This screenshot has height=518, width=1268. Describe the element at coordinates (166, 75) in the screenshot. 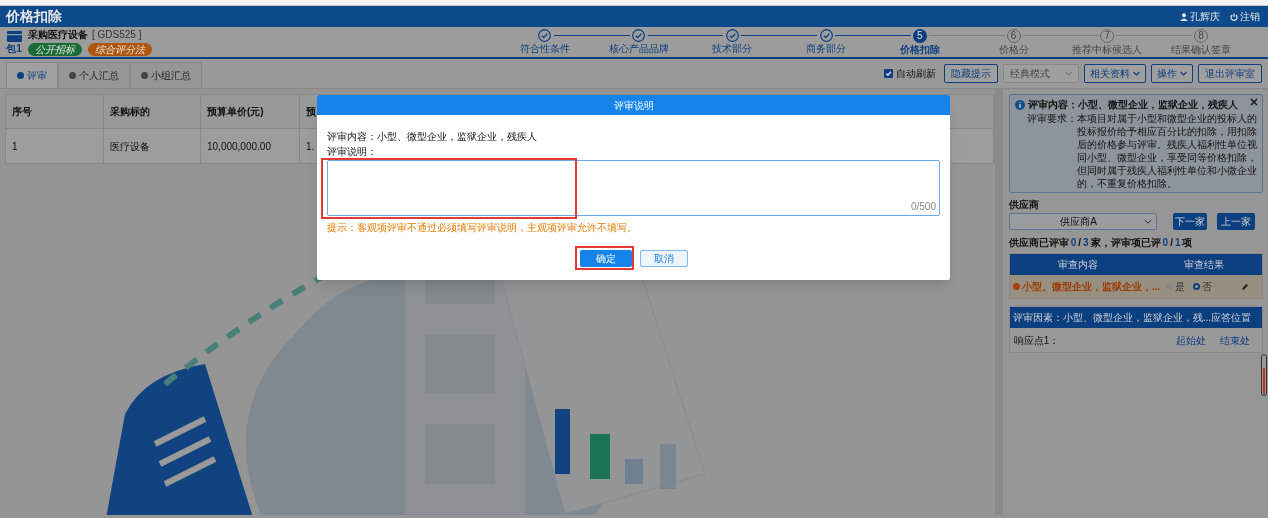

I see `tab: 小组汇总` at that location.